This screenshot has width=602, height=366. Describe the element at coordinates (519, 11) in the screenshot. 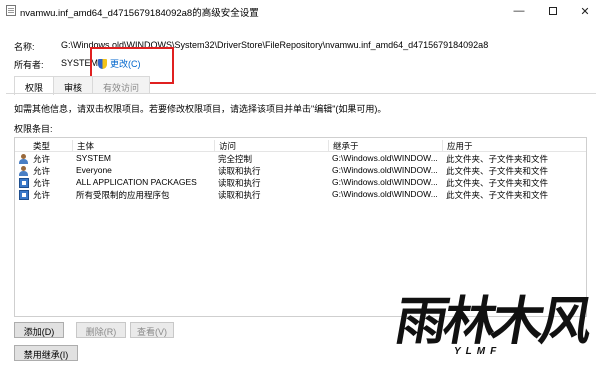

I see `minimize-button: —` at that location.